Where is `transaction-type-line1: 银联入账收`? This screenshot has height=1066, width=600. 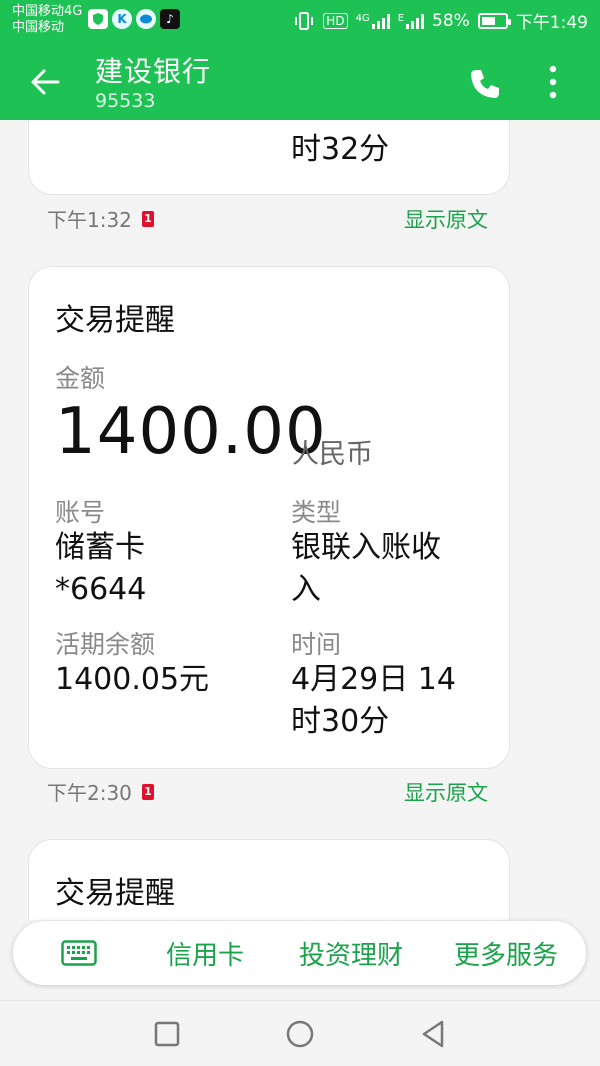
transaction-type-line1: 银联入账收 is located at coordinates (366, 547).